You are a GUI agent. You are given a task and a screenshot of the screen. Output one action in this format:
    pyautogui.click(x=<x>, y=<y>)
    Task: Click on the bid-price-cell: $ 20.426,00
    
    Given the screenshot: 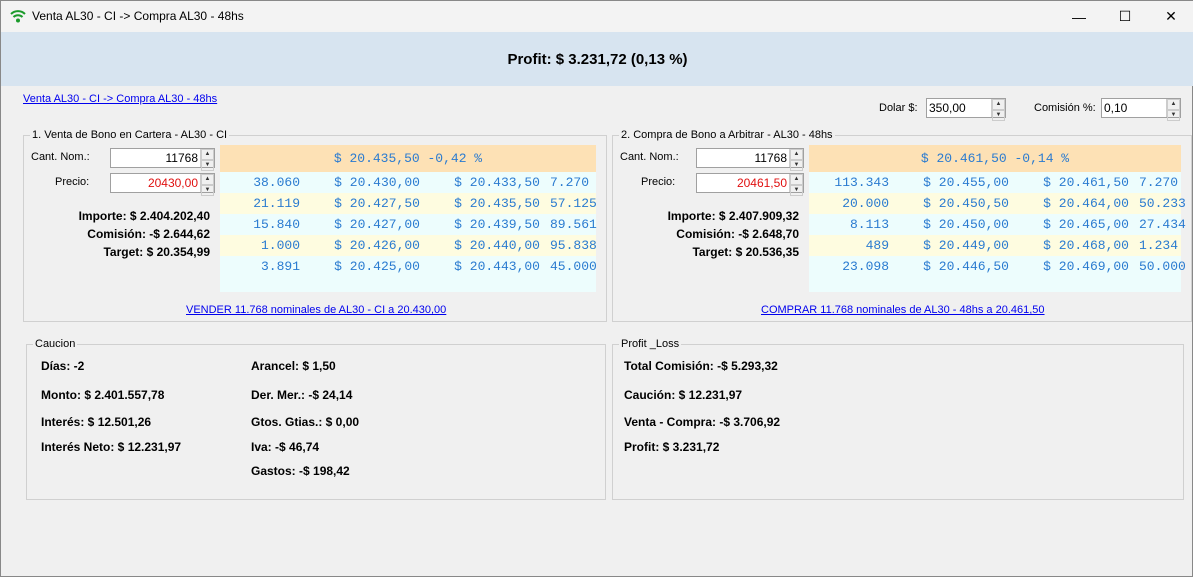 What is the action you would take?
    pyautogui.click(x=377, y=245)
    